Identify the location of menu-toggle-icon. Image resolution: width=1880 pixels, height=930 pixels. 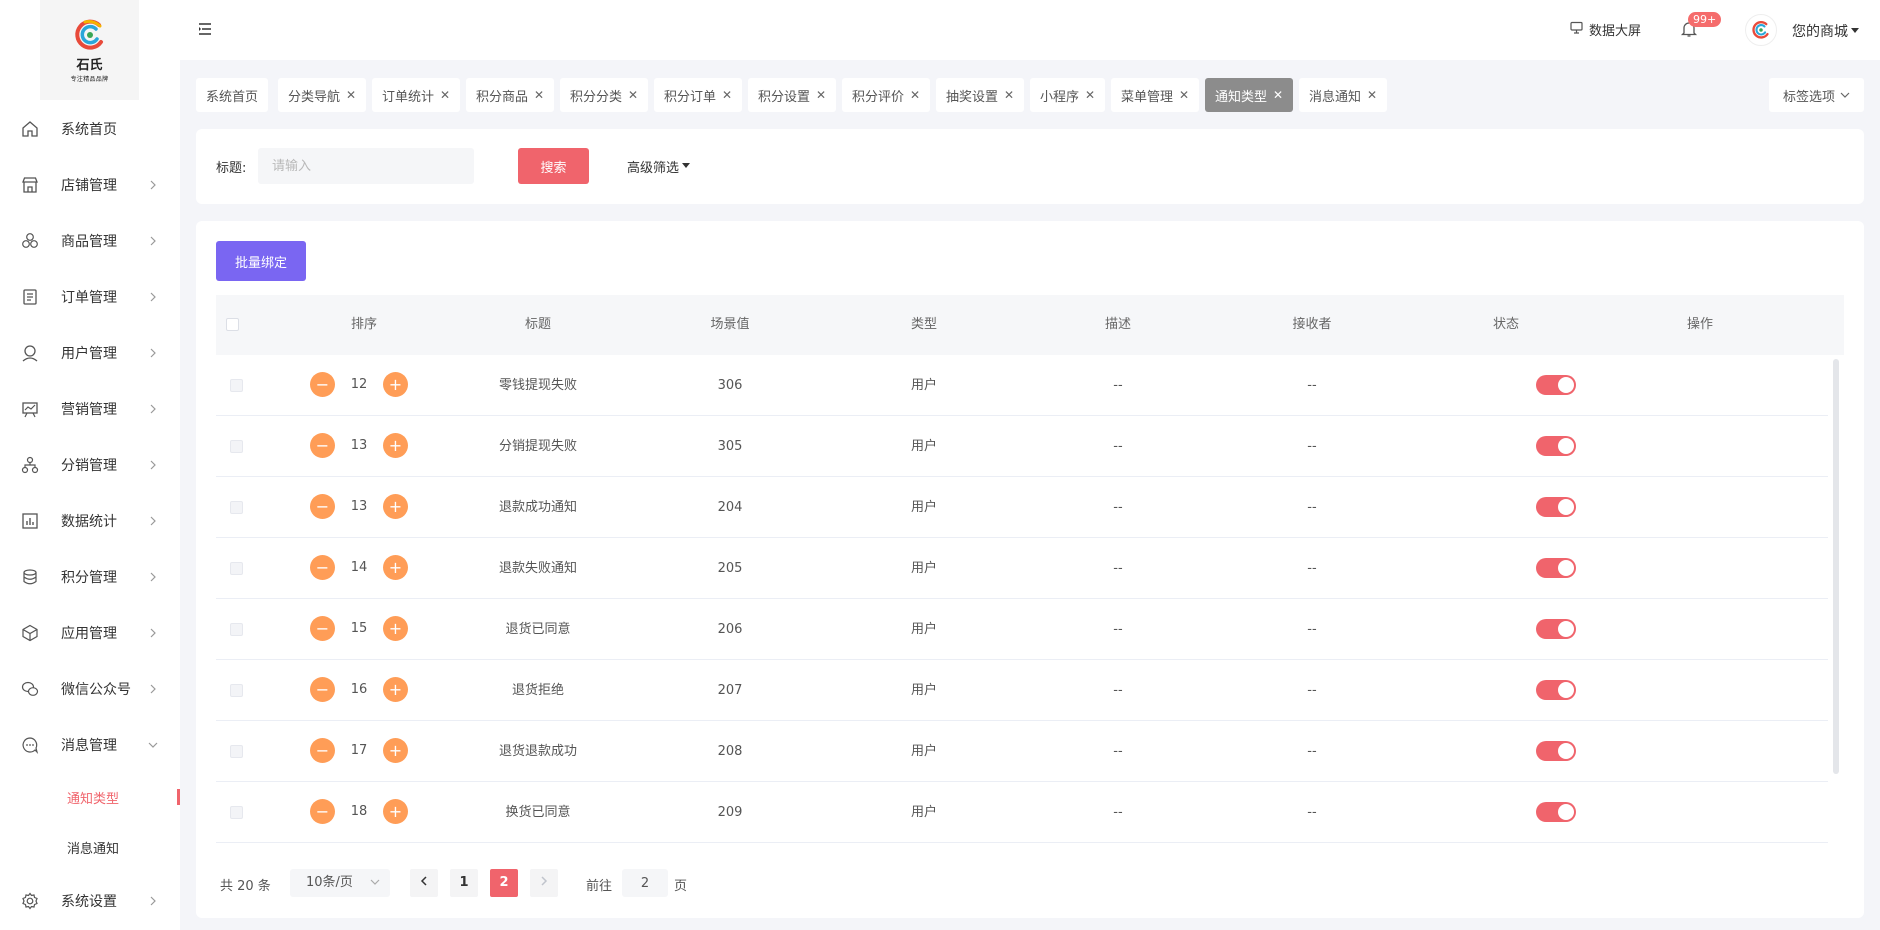
(206, 30).